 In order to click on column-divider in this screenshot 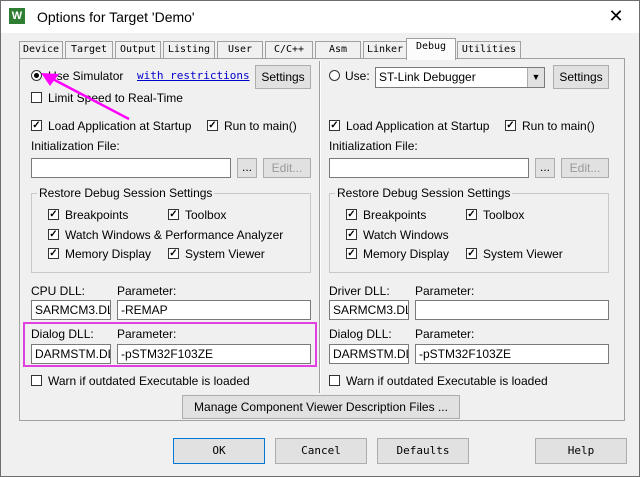, I will do `click(320, 227)`.